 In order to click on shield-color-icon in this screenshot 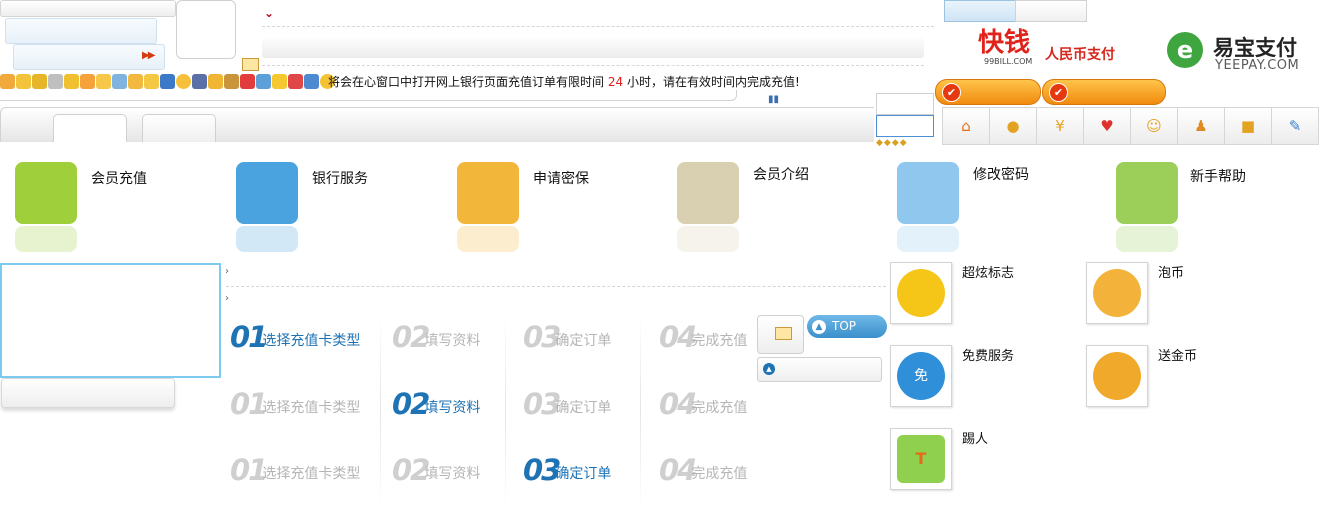, I will do `click(311, 81)`.